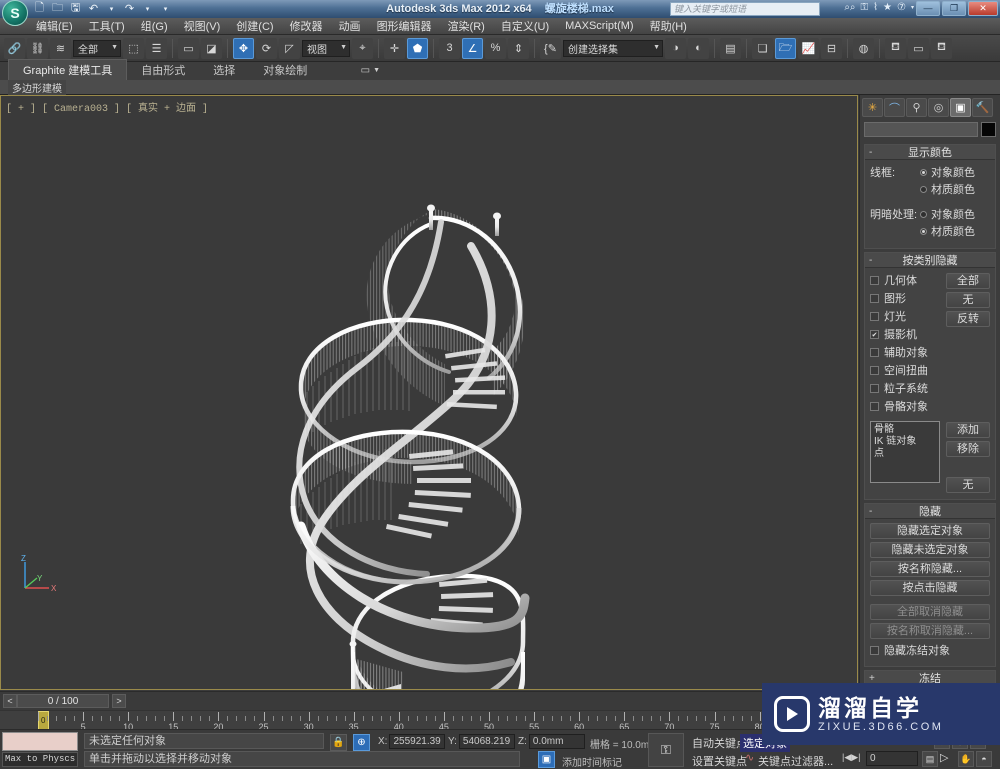 The height and width of the screenshot is (769, 1000). What do you see at coordinates (417, 741) in the screenshot?
I see `coordinate-x-value: 255921.39` at bounding box center [417, 741].